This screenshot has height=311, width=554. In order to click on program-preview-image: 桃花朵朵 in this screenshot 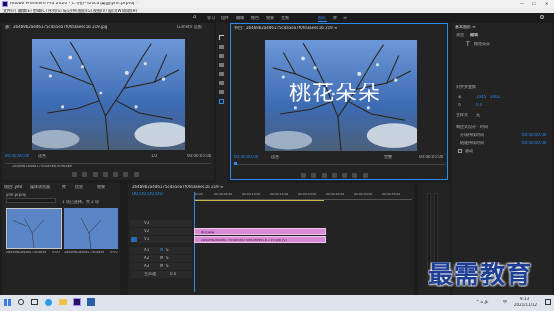, I will do `click(341, 95)`.